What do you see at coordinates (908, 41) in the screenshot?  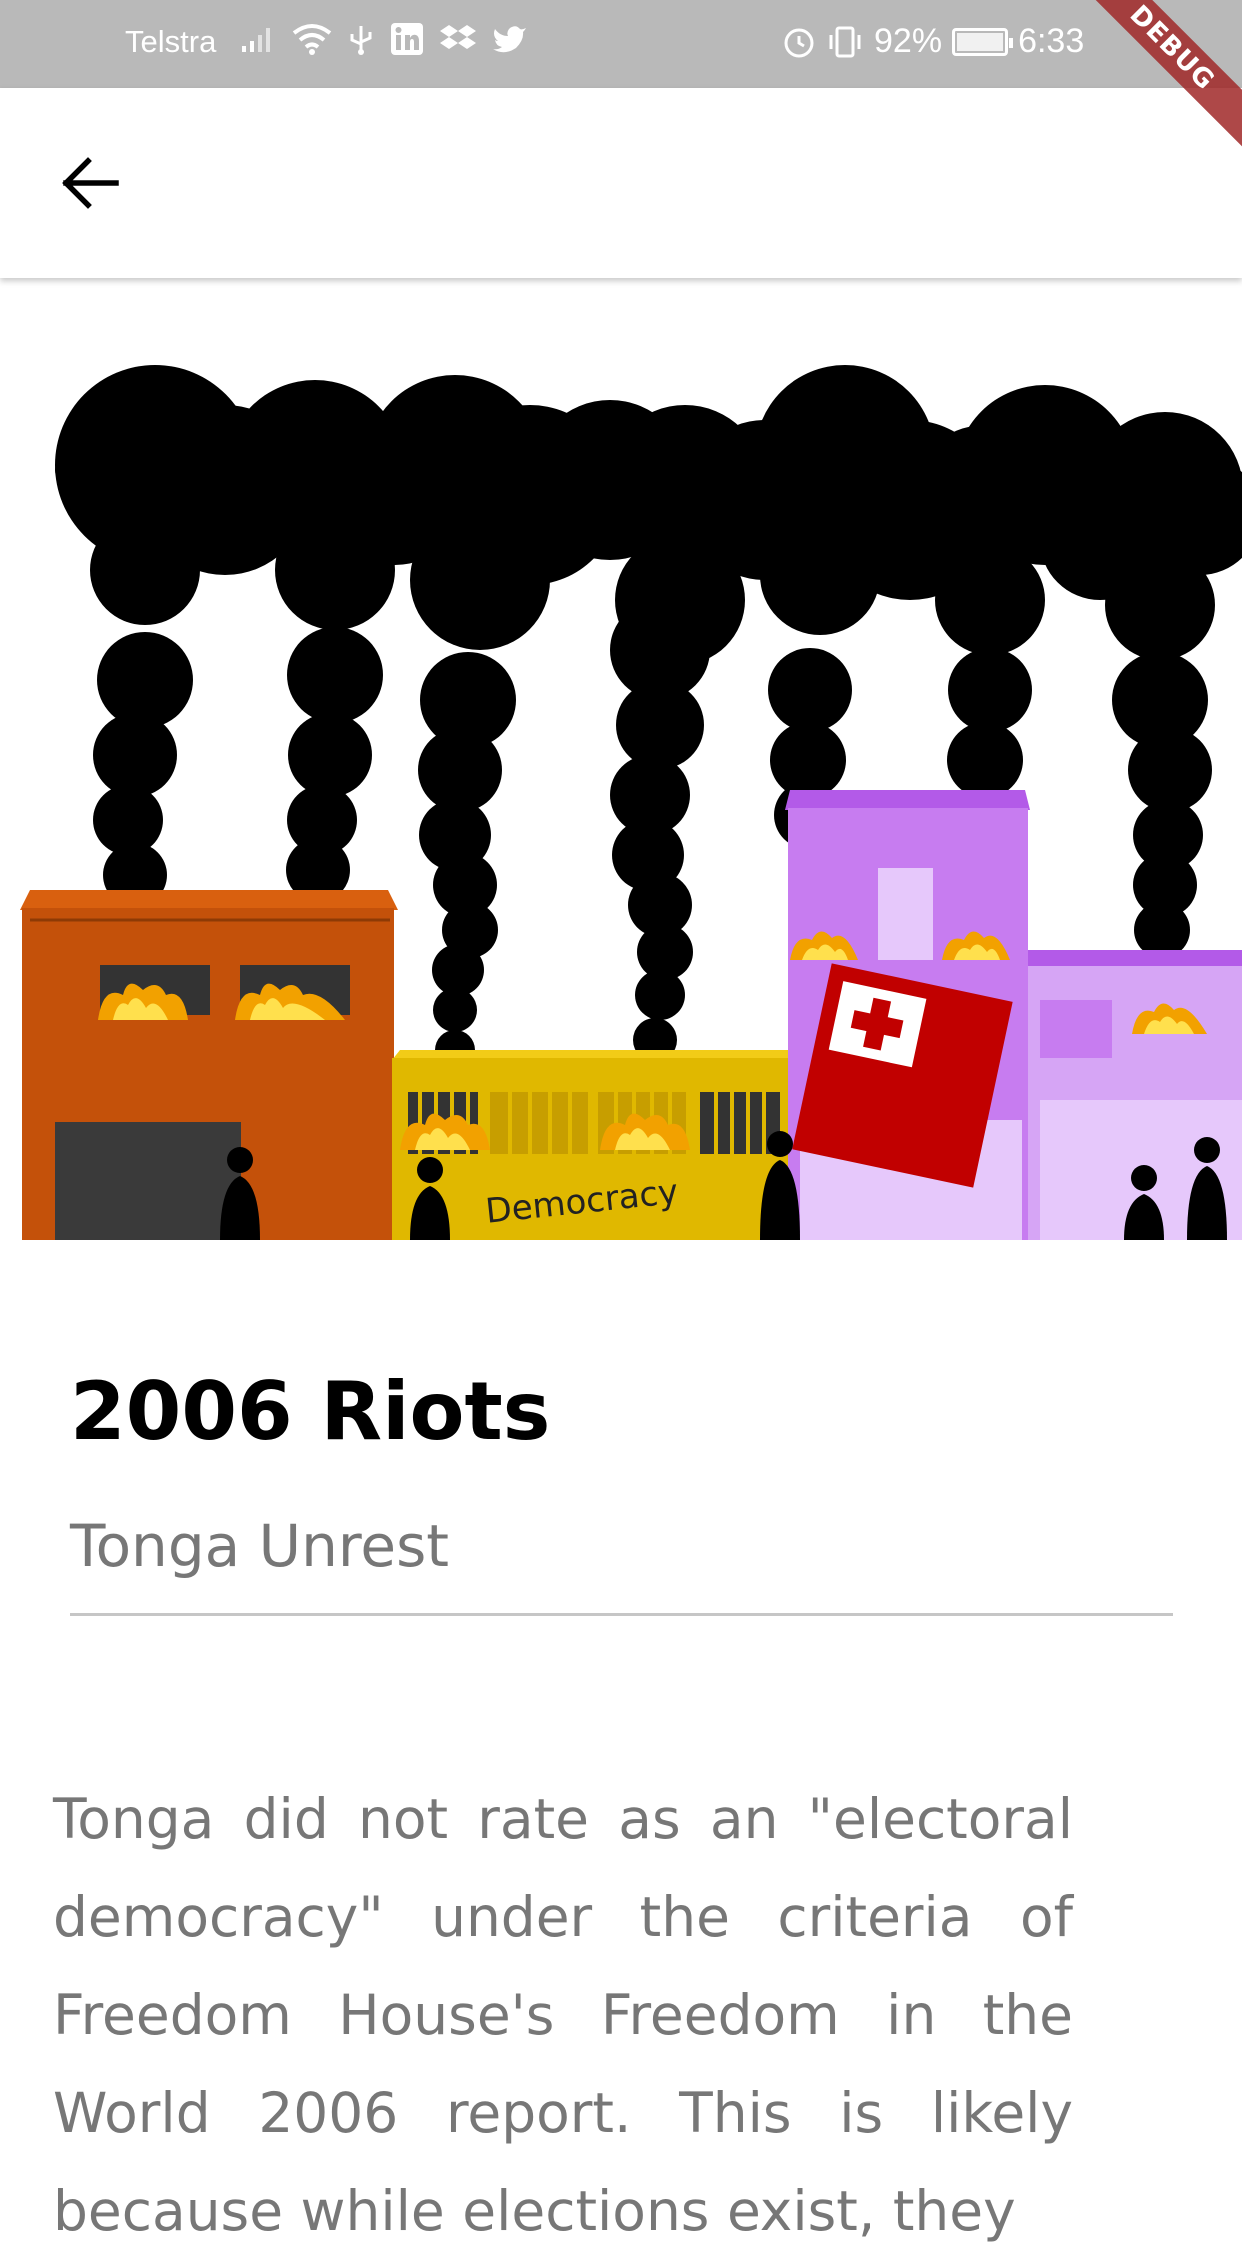 I see `battery-percent: 92%` at bounding box center [908, 41].